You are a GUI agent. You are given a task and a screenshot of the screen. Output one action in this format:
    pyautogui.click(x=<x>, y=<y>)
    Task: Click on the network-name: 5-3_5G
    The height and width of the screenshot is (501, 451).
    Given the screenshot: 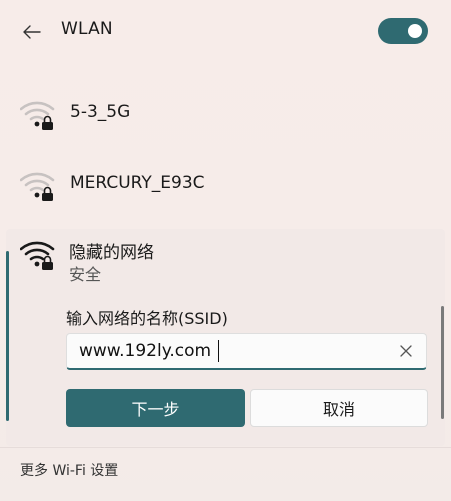 What is the action you would take?
    pyautogui.click(x=100, y=112)
    